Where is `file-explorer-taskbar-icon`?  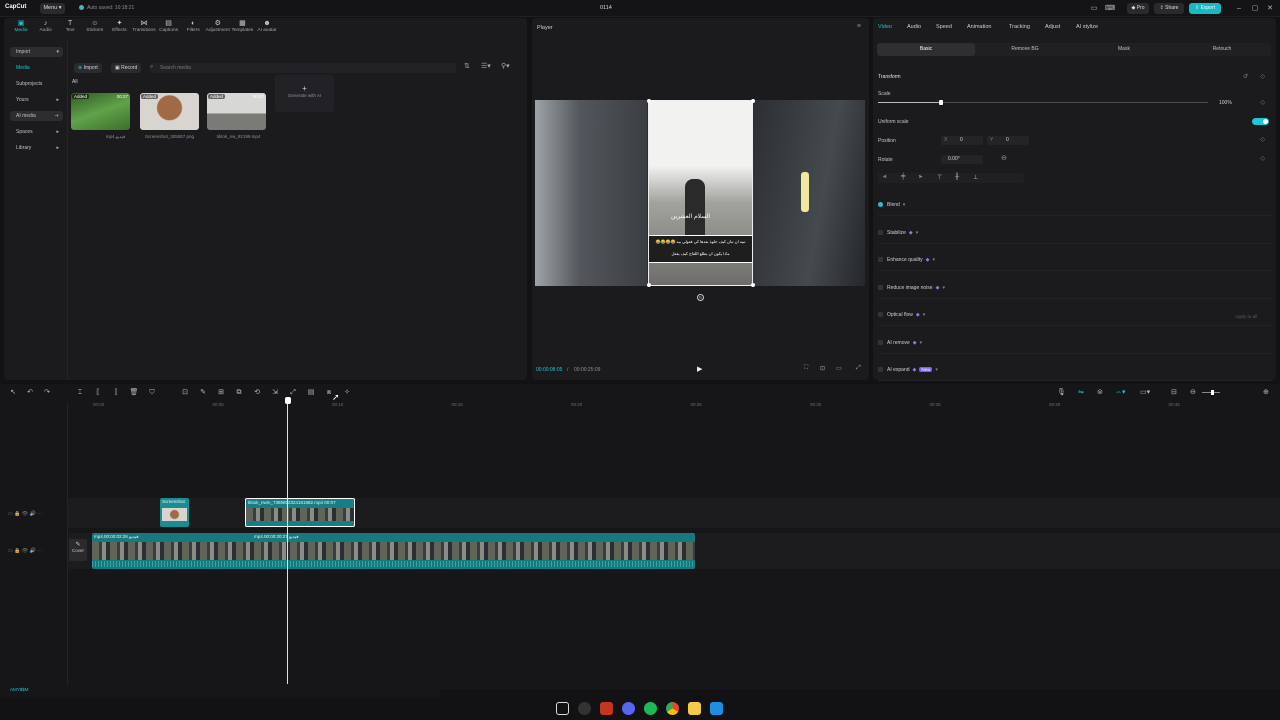 file-explorer-taskbar-icon is located at coordinates (694, 708).